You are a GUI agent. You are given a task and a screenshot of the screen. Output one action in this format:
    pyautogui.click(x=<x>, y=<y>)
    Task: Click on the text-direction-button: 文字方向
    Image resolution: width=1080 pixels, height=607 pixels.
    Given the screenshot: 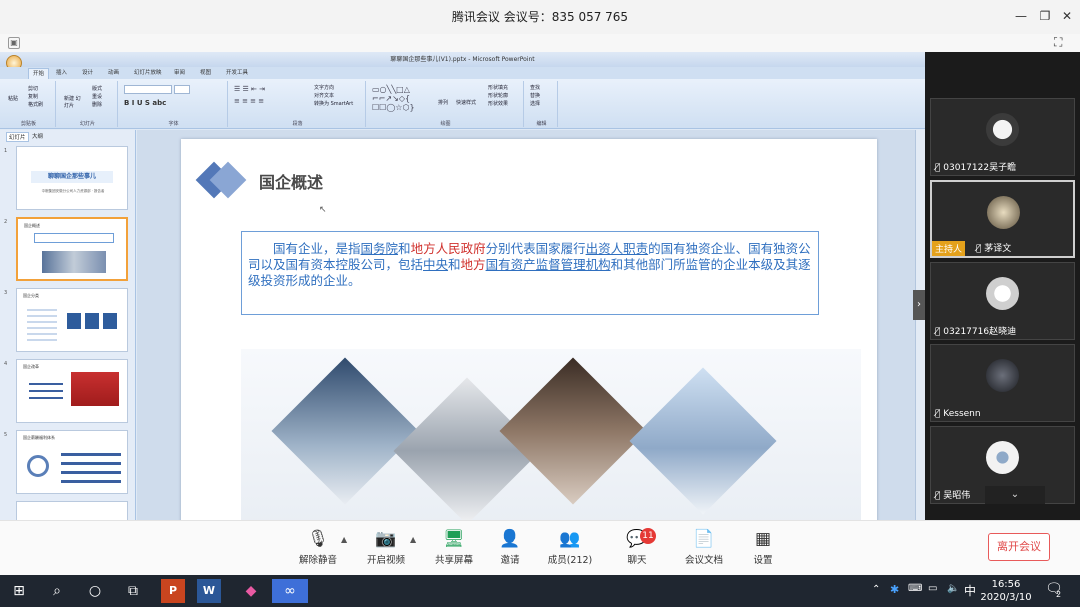 What is the action you would take?
    pyautogui.click(x=324, y=87)
    